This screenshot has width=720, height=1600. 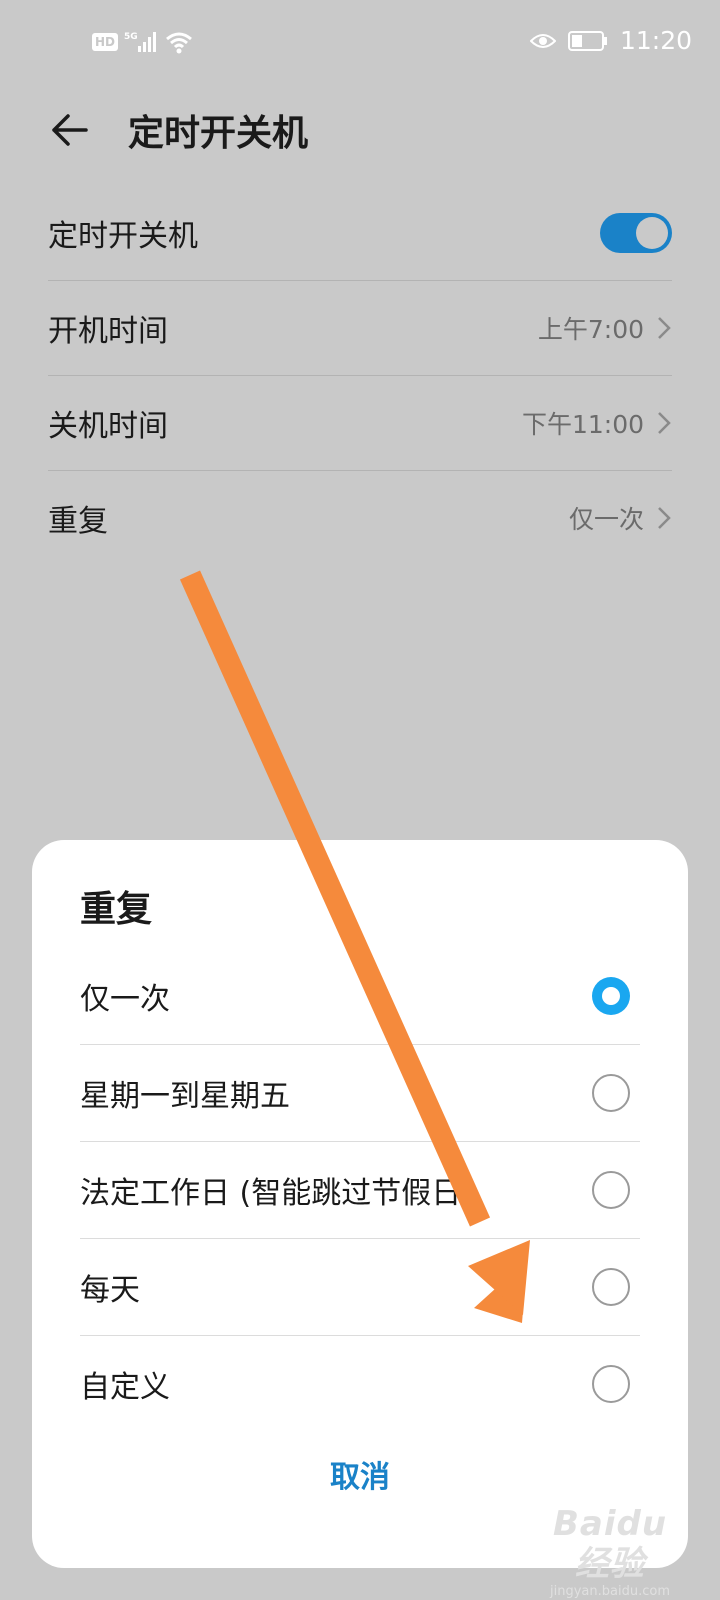 What do you see at coordinates (360, 996) in the screenshot?
I see `option-once: 仅一次` at bounding box center [360, 996].